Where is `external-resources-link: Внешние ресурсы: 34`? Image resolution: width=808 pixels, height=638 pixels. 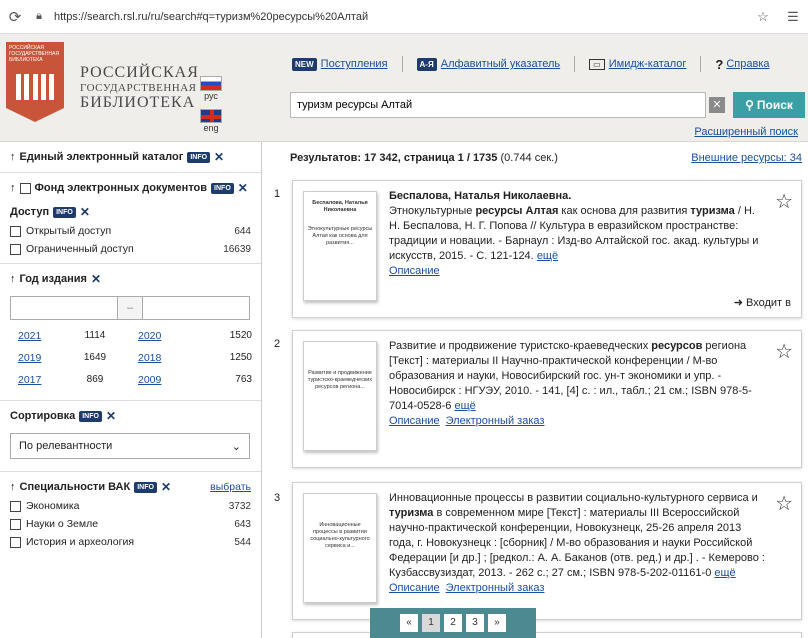 external-resources-link: Внешние ресурсы: 34 is located at coordinates (746, 158).